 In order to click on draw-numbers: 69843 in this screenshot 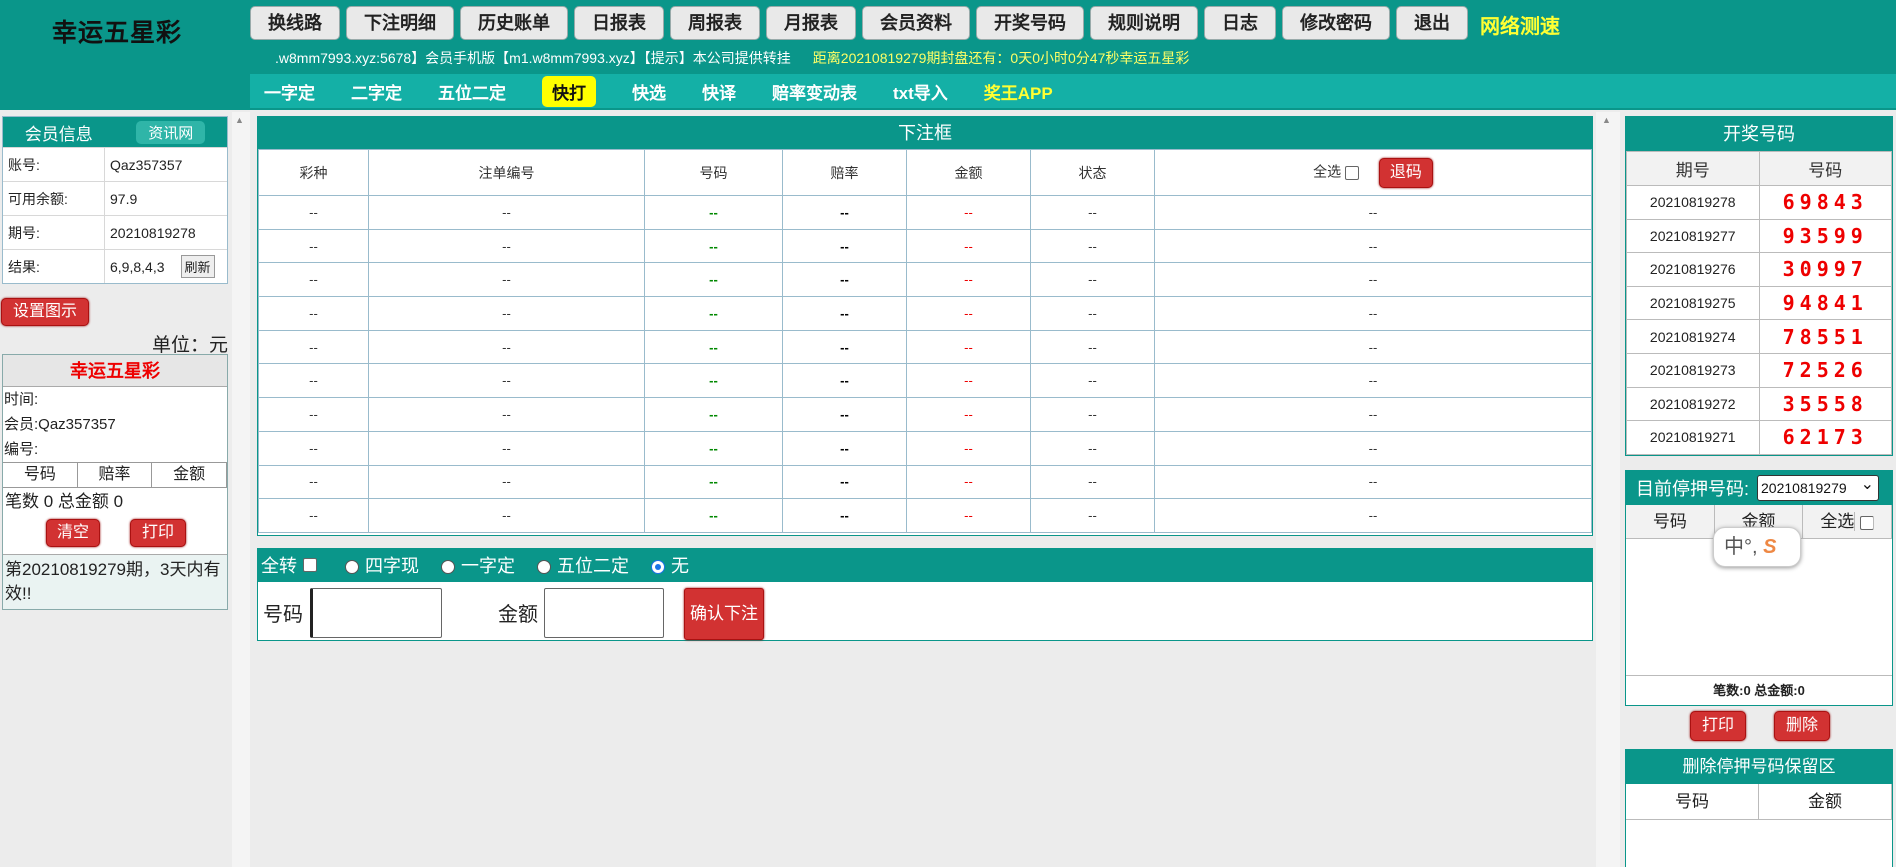, I will do `click(1825, 202)`.